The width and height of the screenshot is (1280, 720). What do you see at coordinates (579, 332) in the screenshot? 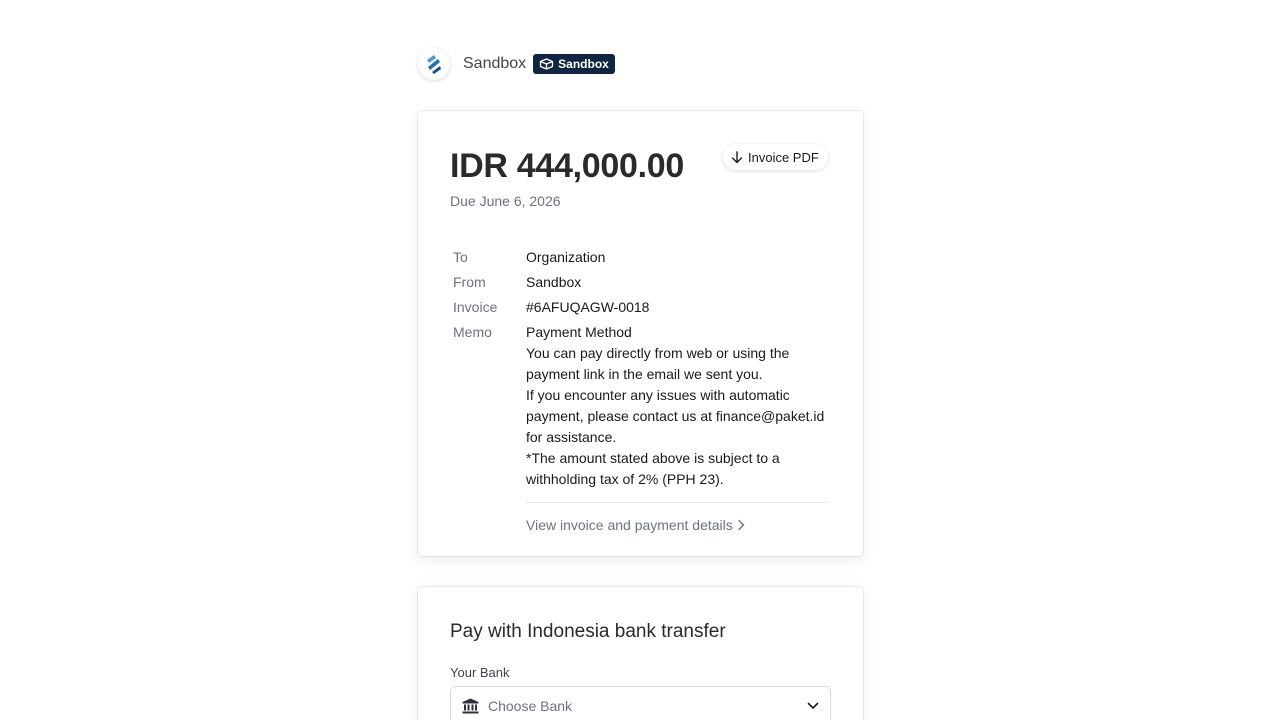
I see `memo-line: Payment Method` at bounding box center [579, 332].